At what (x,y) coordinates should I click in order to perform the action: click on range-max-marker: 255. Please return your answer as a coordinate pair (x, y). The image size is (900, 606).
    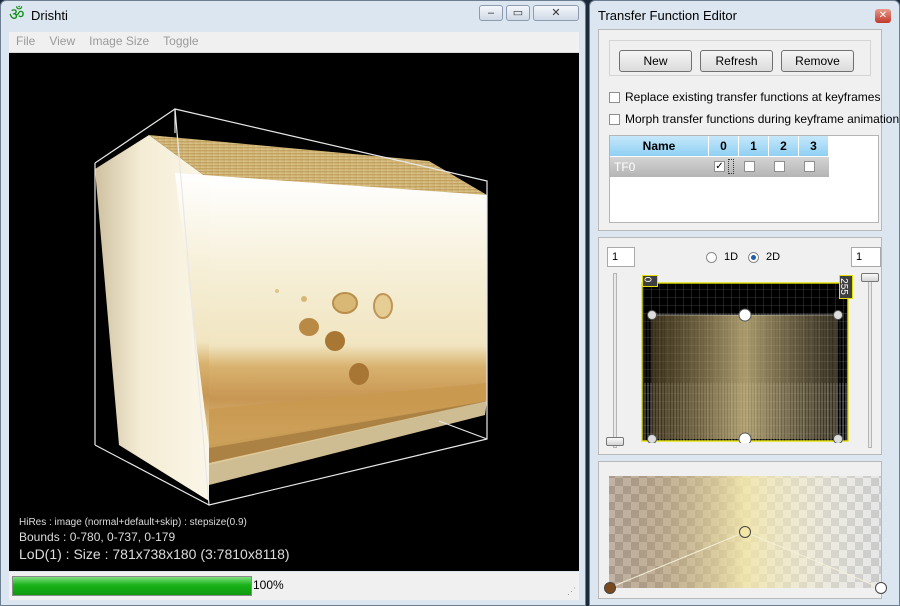
    Looking at the image, I should click on (846, 287).